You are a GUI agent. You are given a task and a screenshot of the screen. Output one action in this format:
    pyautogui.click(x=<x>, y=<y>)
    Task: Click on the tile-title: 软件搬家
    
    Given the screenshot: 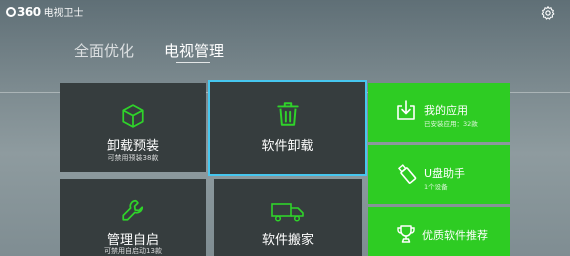 What is the action you would take?
    pyautogui.click(x=287, y=240)
    